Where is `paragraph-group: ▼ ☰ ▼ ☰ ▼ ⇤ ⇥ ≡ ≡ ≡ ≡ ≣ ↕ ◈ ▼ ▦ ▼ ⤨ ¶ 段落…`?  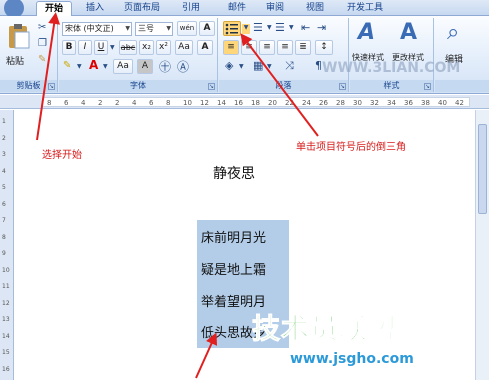 paragraph-group: ▼ ☰ ▼ ☰ ▼ ⇤ ⇥ ≡ ≡ ≡ ≡ ≣ ↕ ◈ ▼ ▦ ▼ ⤨ ¶ 段落… is located at coordinates (284, 55).